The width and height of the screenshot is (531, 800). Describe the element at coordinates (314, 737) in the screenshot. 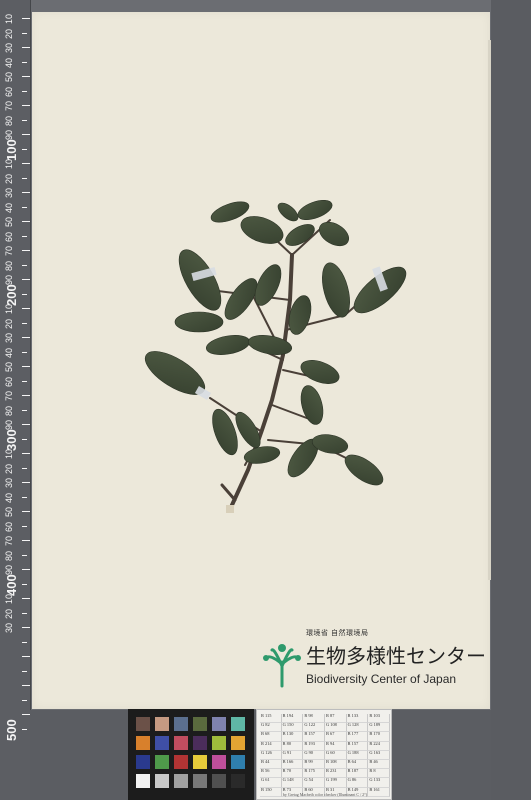

I see `color-value-cell: B 157` at that location.